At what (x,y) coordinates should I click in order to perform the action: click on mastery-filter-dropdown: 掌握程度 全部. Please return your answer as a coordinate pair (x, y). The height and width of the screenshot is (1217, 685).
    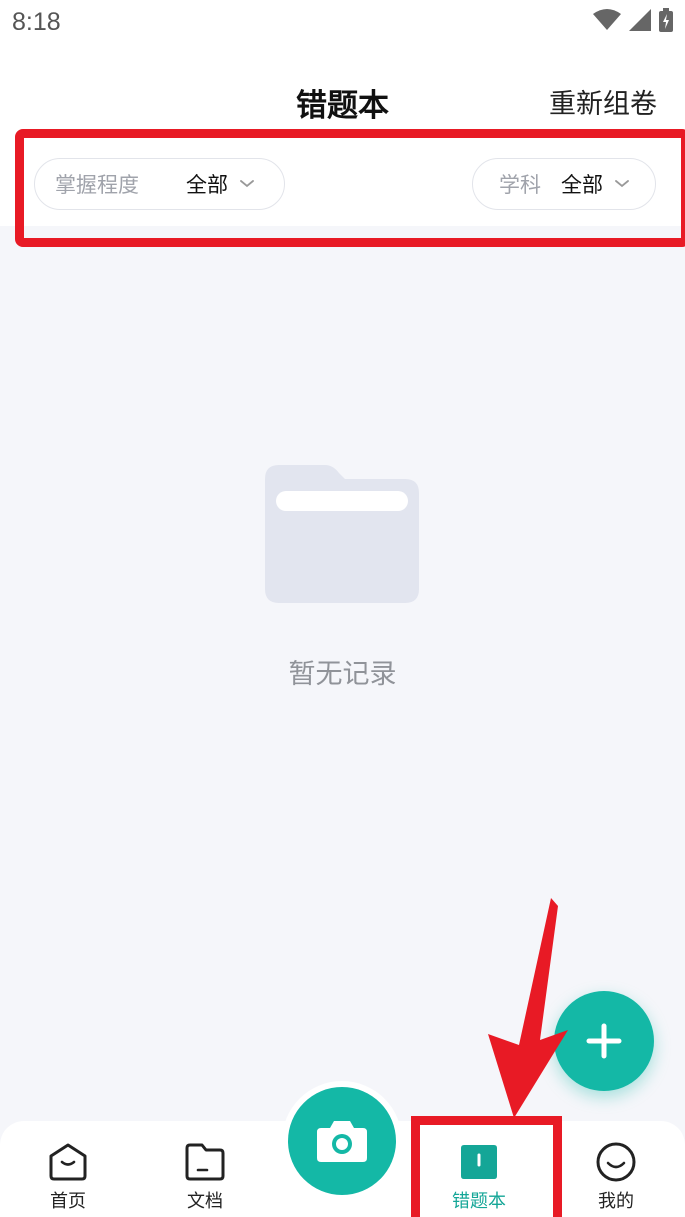
    Looking at the image, I should click on (159, 184).